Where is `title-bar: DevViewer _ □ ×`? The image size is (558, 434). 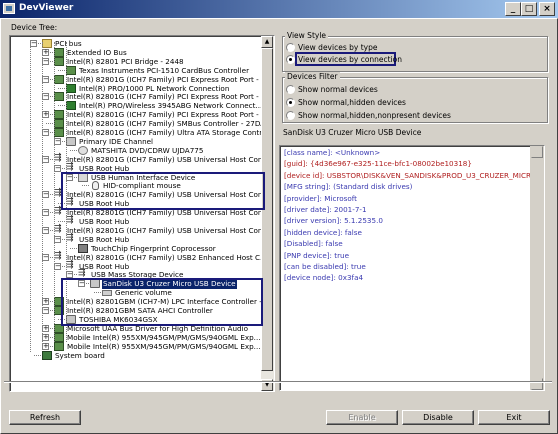
title-bar: DevViewer _ □ × is located at coordinates (279, 9).